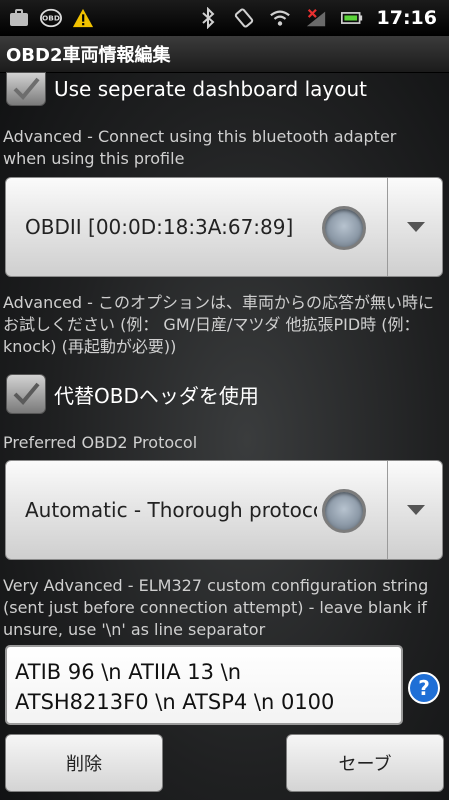 This screenshot has width=449, height=800. I want to click on protocol-value: Automatic - Thorough protocol, so click(171, 510).